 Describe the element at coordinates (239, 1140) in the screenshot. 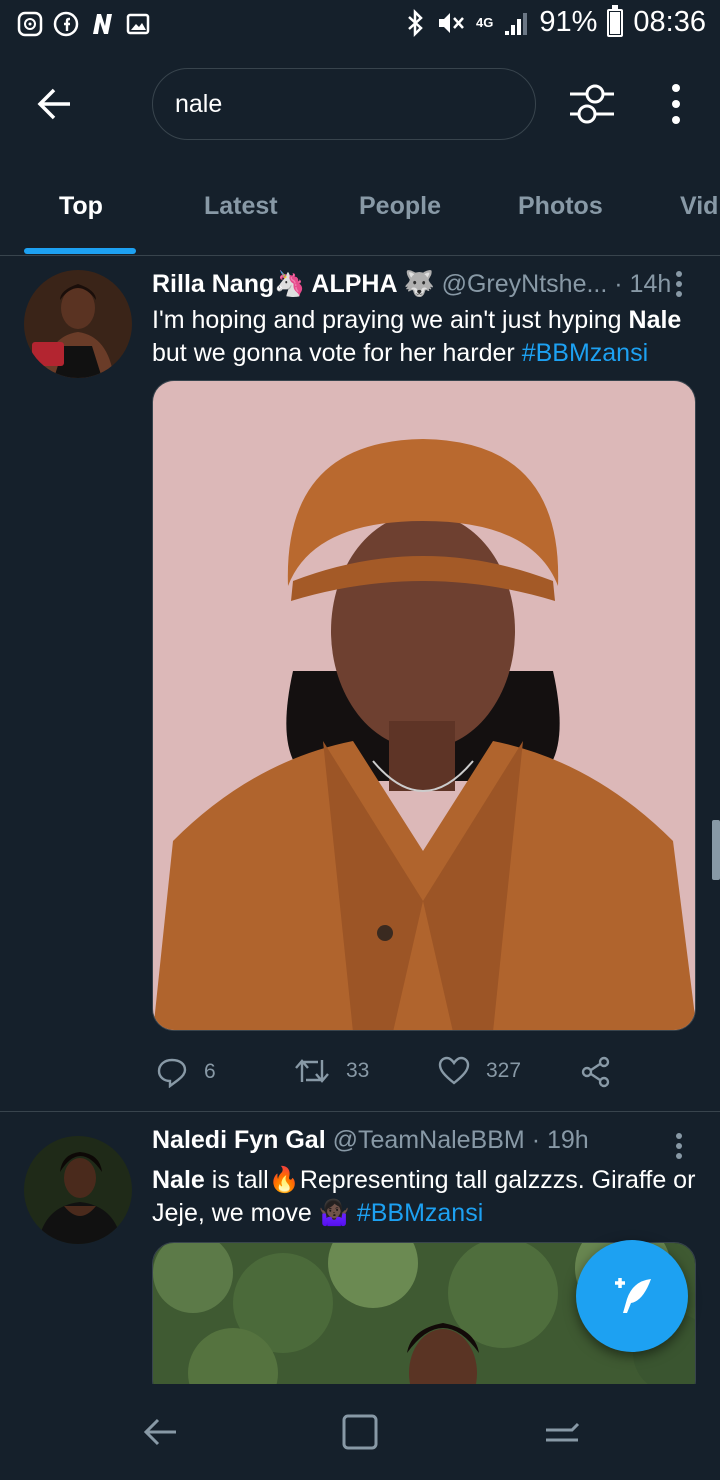

I see `author-name: Naledi Fyn Gal` at that location.